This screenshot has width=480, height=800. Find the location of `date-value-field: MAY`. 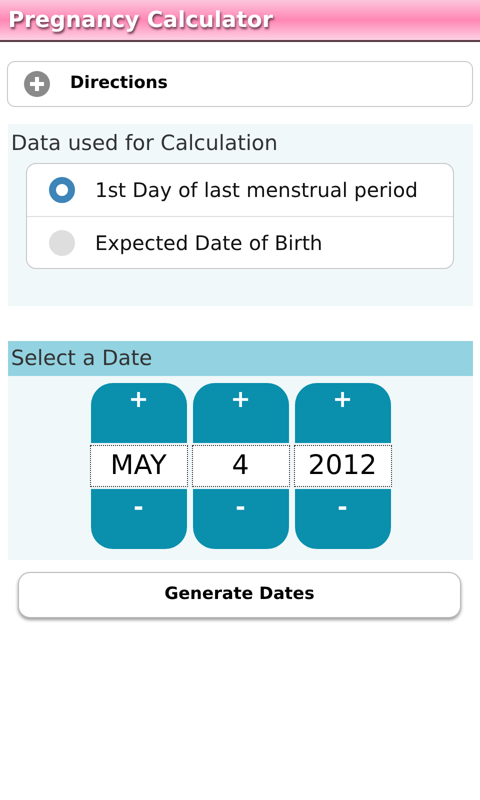

date-value-field: MAY is located at coordinates (139, 466).